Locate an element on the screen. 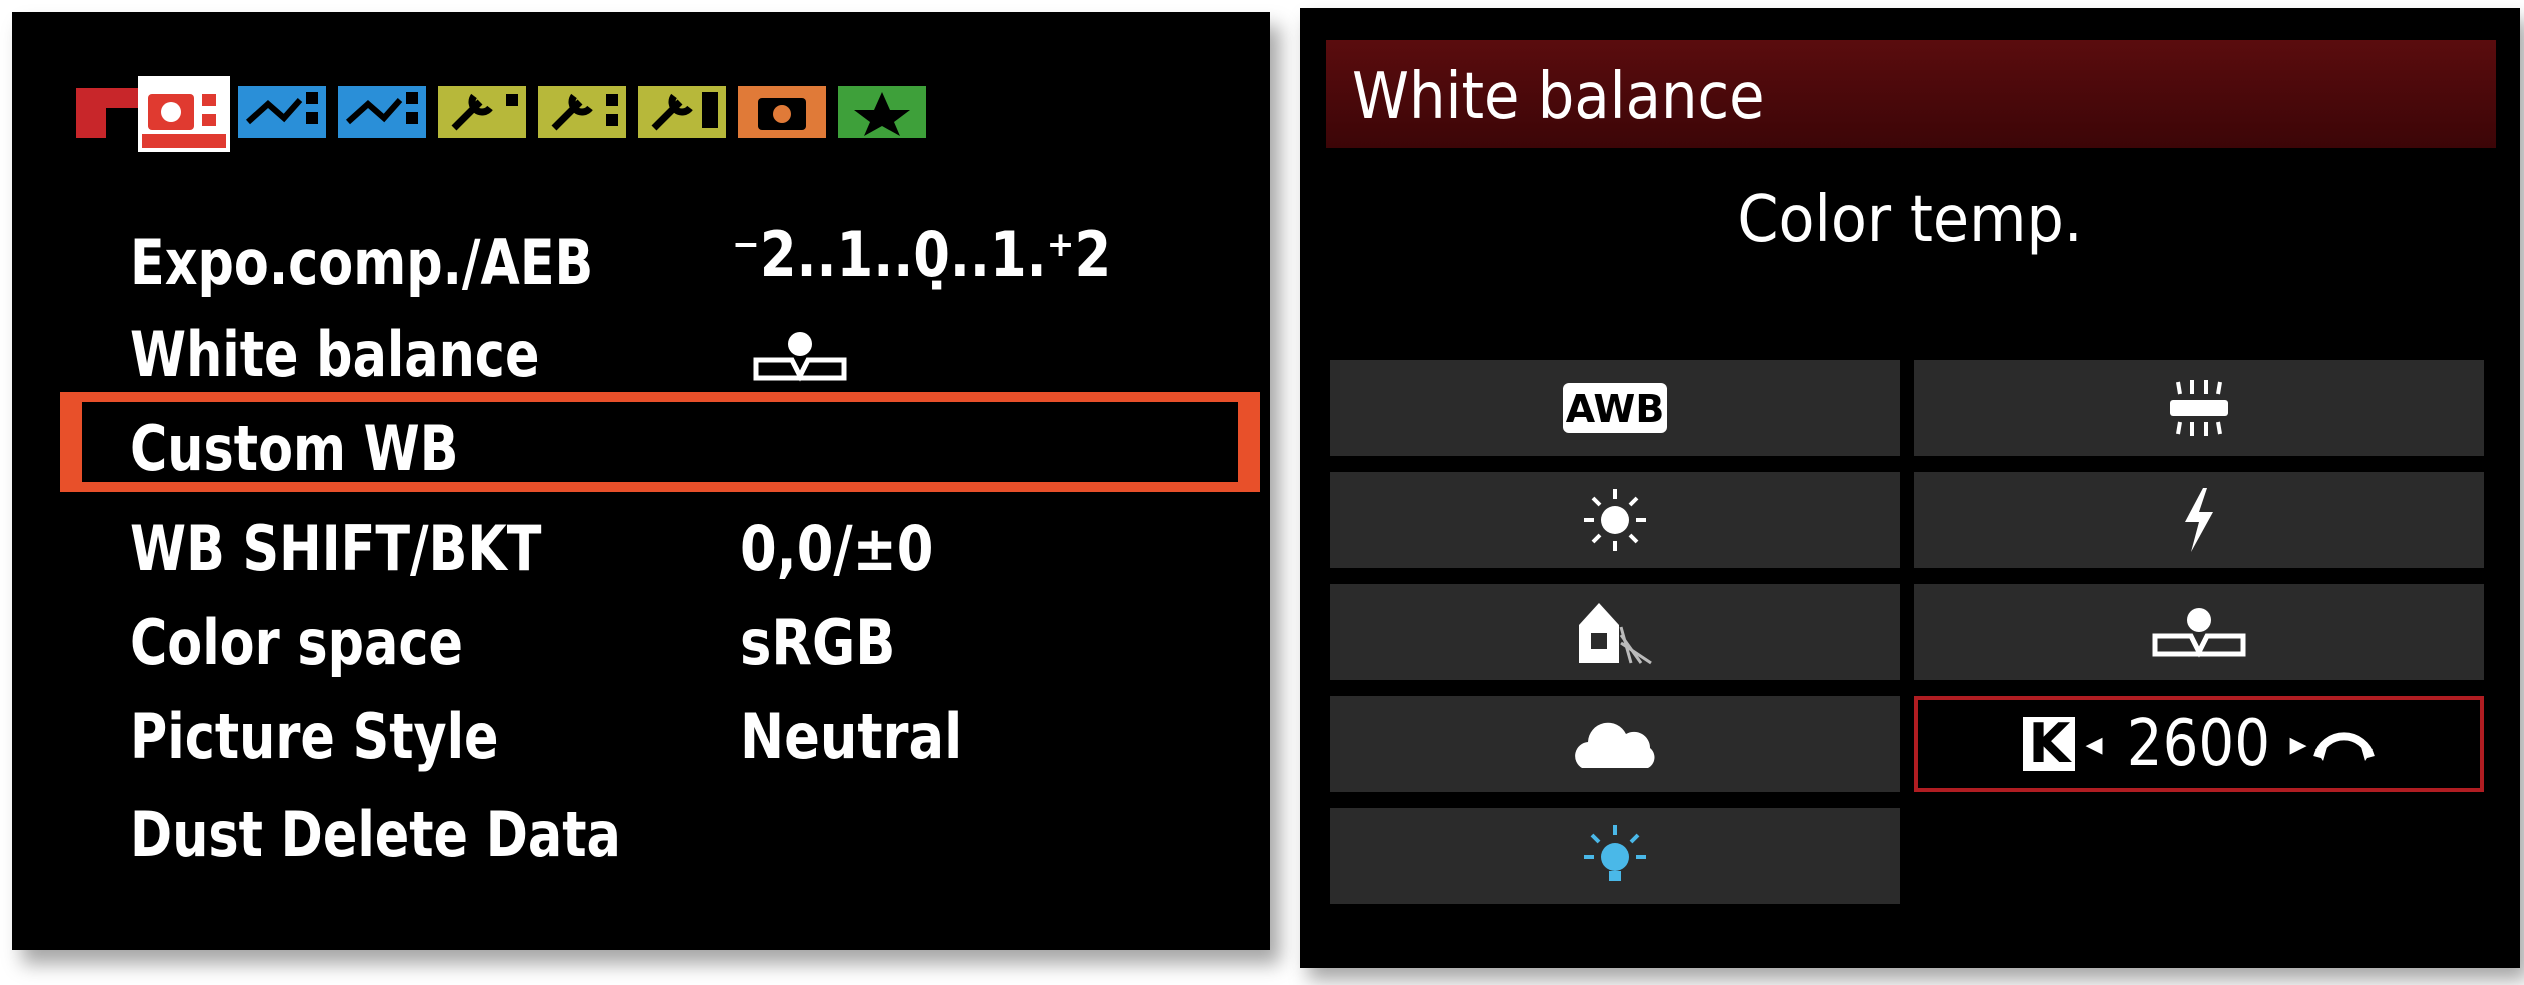  menu-item-white-balance: White balance is located at coordinates (334, 355).